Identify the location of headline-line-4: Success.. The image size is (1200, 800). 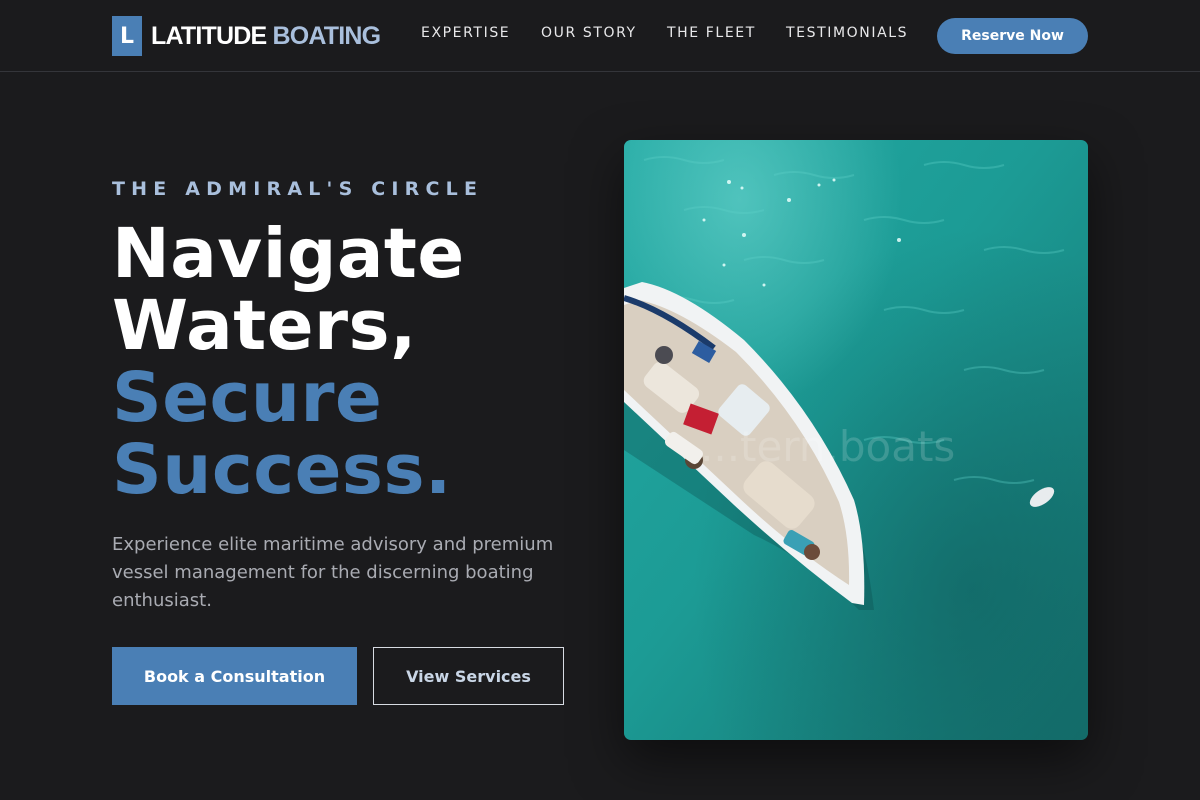
(282, 470).